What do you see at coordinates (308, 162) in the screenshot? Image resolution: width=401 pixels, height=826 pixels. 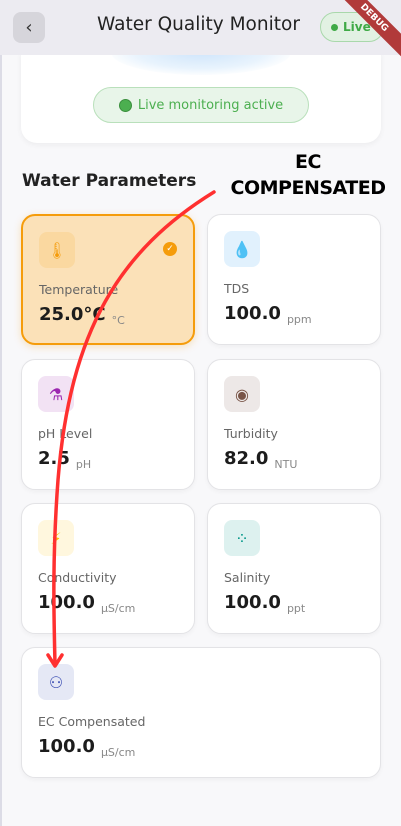 I see `annotation-line-1: EC` at bounding box center [308, 162].